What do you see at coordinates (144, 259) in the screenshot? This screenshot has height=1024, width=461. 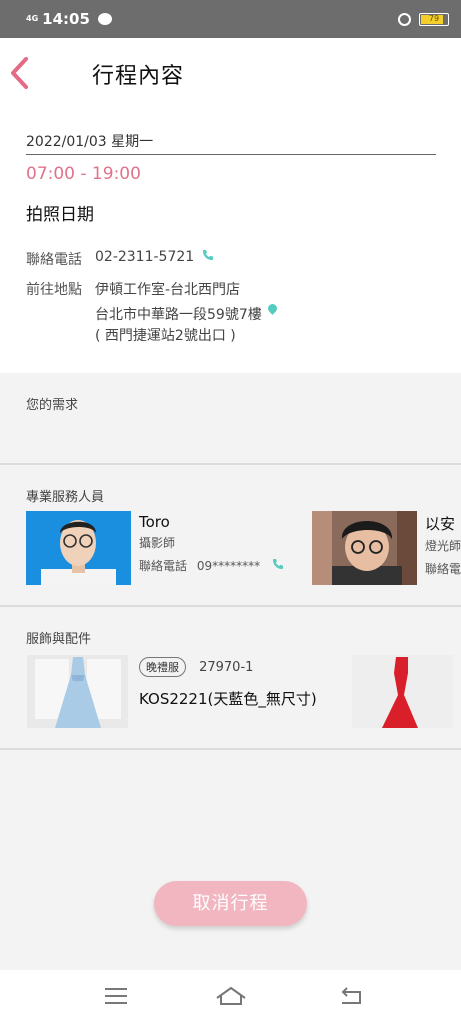 I see `studio-phone: 02-2311-5721` at bounding box center [144, 259].